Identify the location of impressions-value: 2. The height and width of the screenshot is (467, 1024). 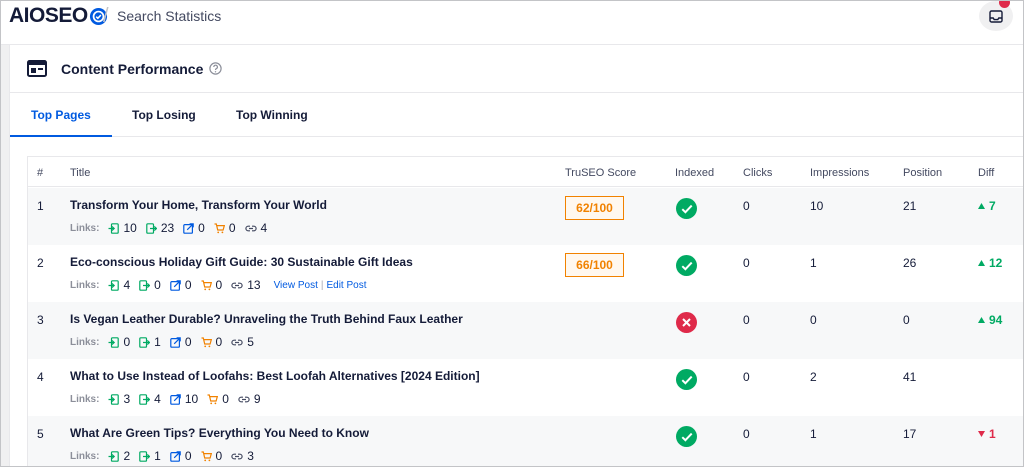
(813, 377).